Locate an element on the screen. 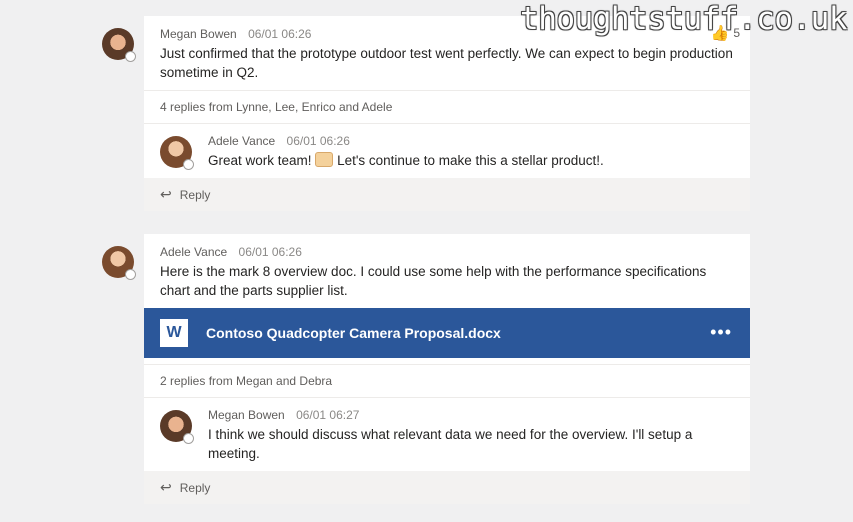 Image resolution: width=853 pixels, height=522 pixels. post-author: Megan Bowen is located at coordinates (198, 34).